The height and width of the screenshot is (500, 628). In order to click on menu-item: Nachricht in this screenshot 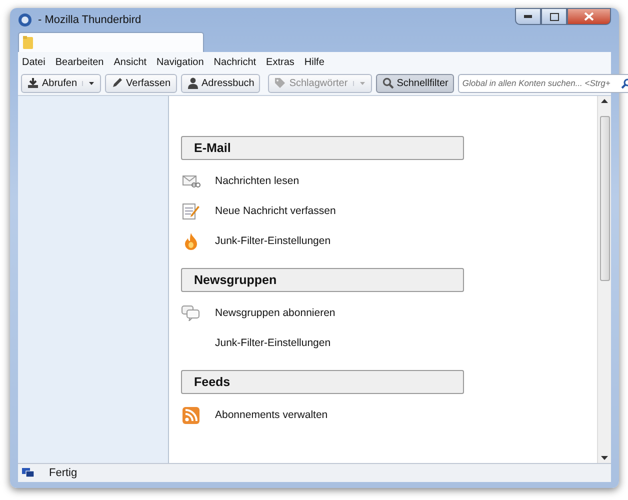, I will do `click(235, 62)`.